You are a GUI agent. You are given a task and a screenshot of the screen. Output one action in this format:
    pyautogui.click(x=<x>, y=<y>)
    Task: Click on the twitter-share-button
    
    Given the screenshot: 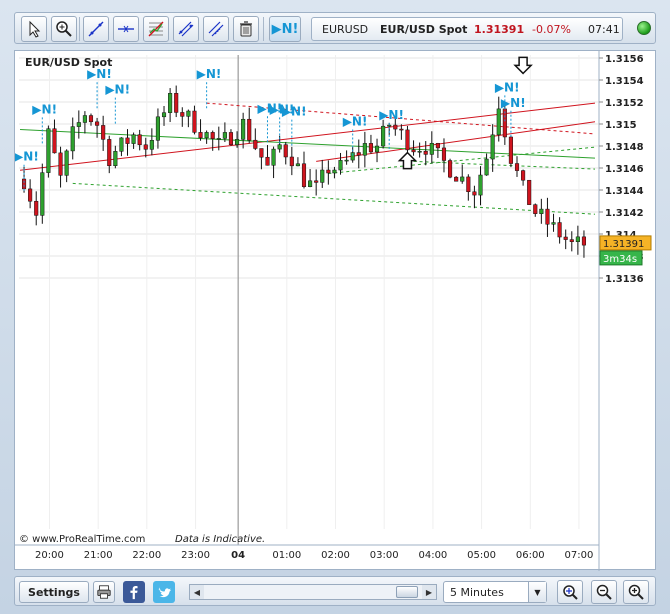 What is the action you would take?
    pyautogui.click(x=164, y=592)
    